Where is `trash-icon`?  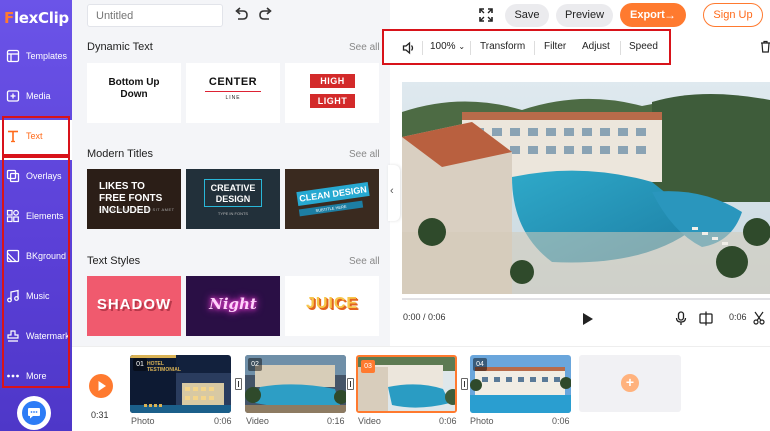
trash-icon is located at coordinates (765, 46).